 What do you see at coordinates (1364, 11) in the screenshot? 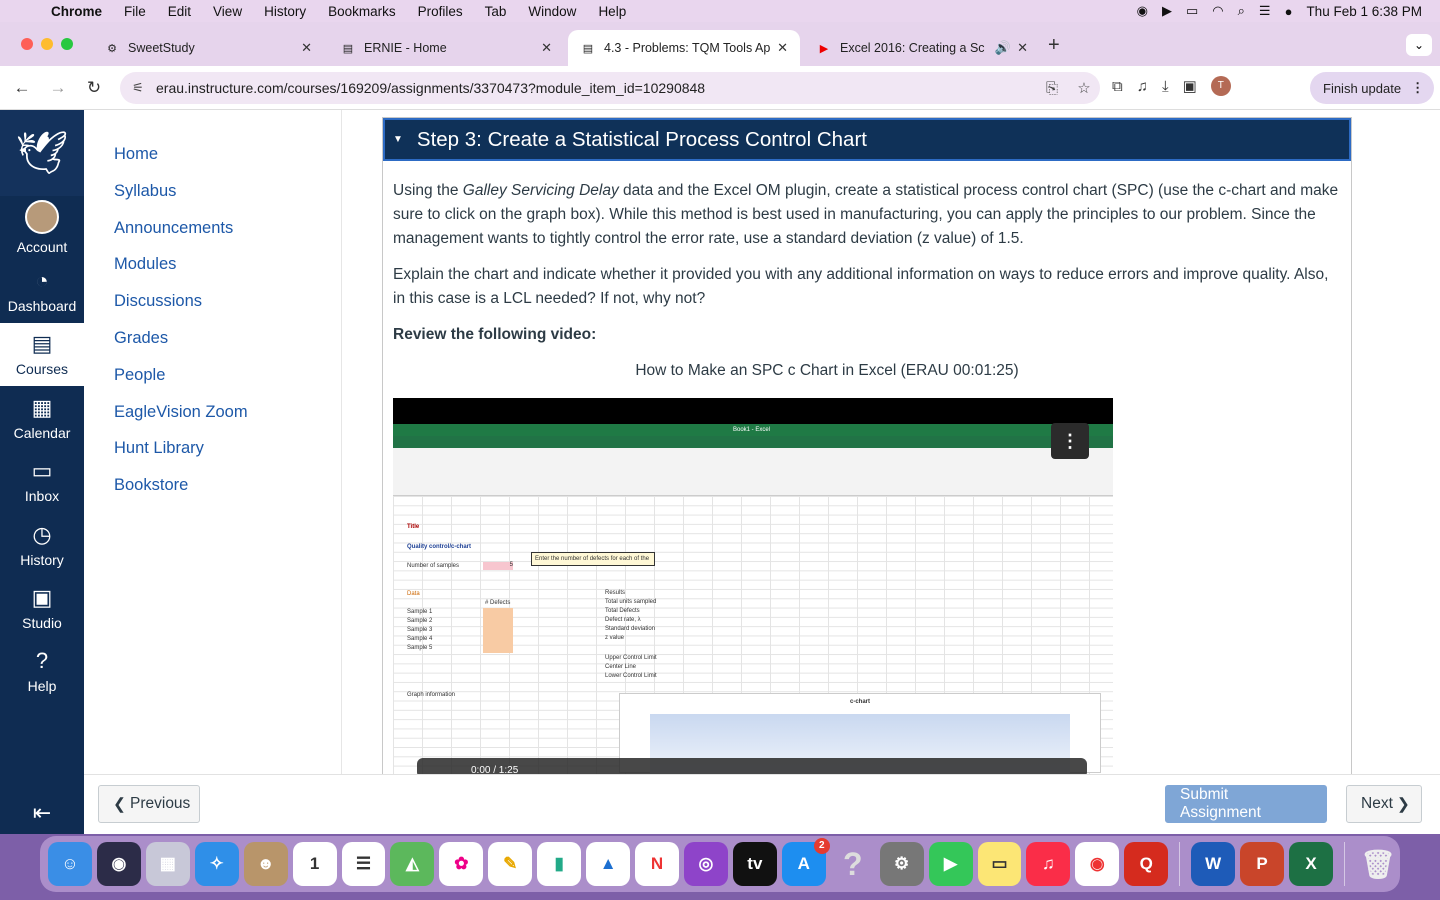
I see `menubar-datetime: Thu Feb 1 6:38 PM` at bounding box center [1364, 11].